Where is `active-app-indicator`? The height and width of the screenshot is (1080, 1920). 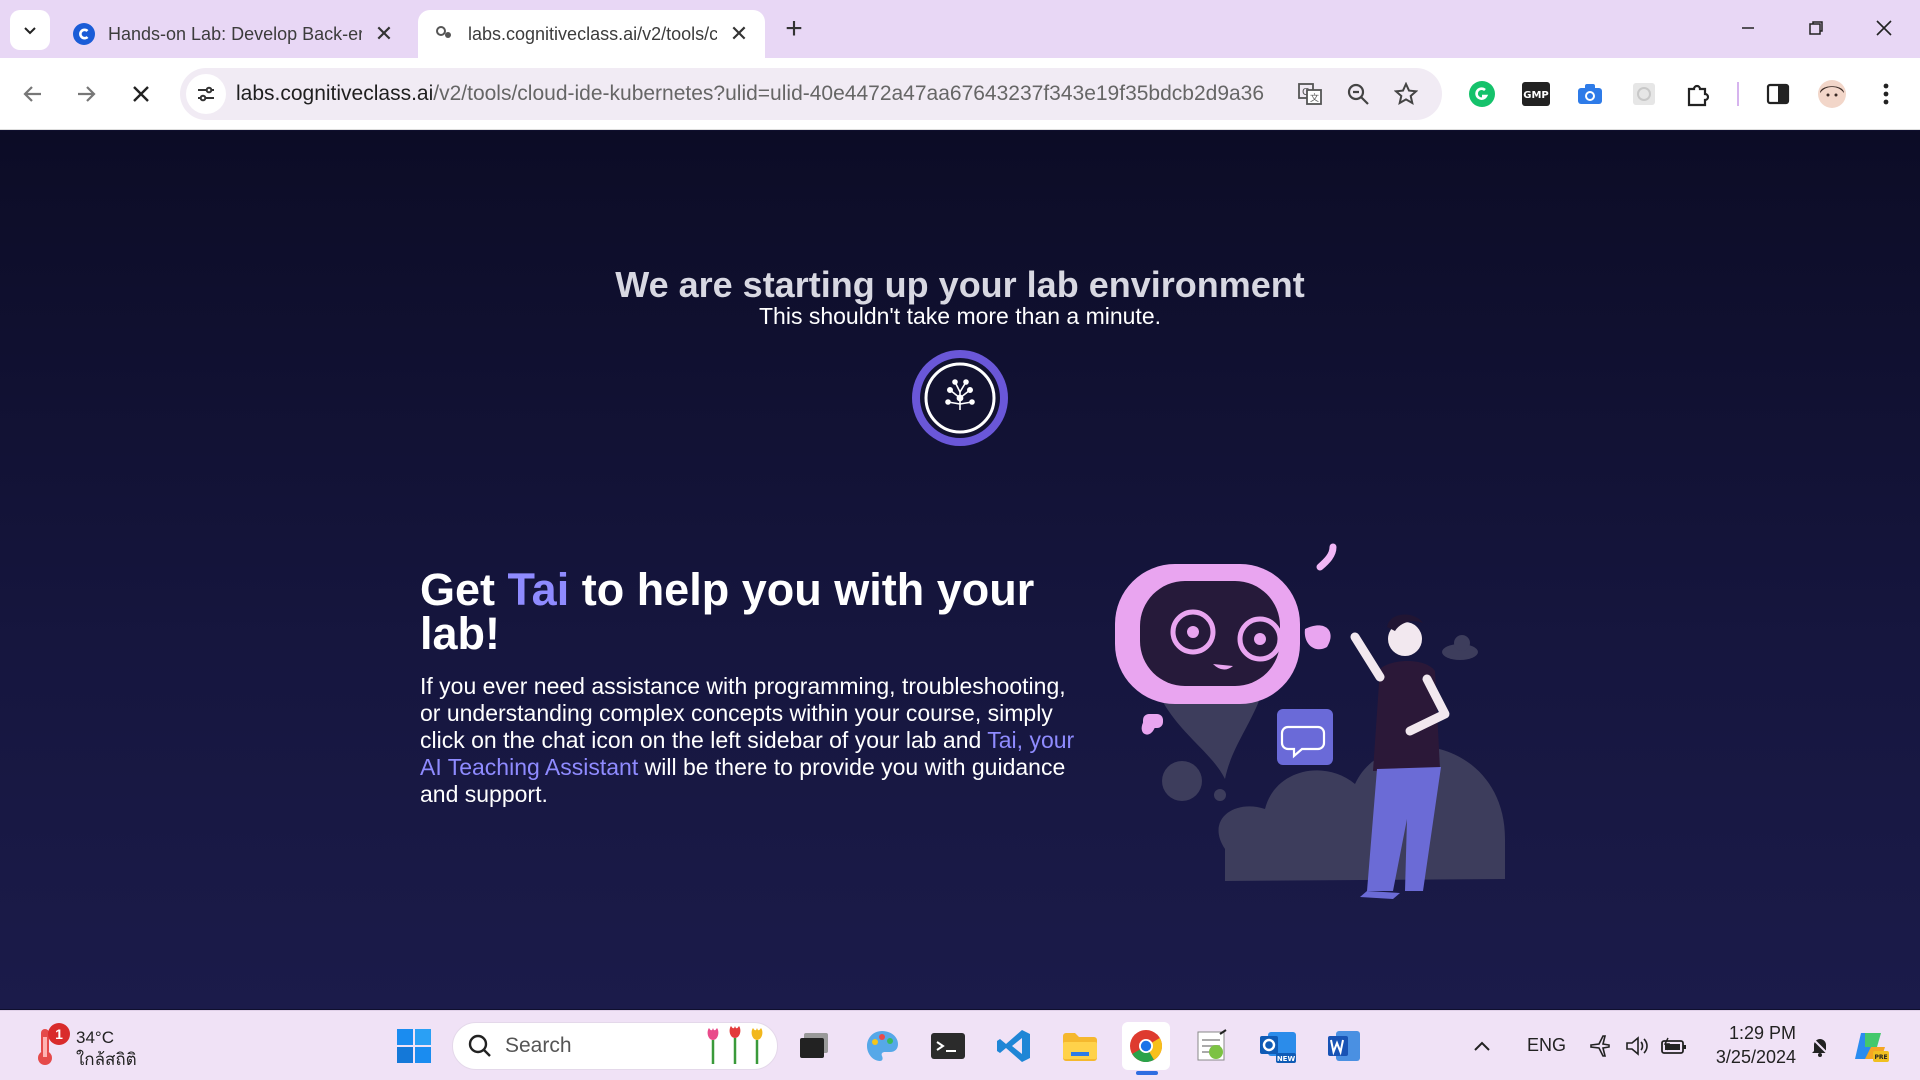
active-app-indicator is located at coordinates (1147, 1073).